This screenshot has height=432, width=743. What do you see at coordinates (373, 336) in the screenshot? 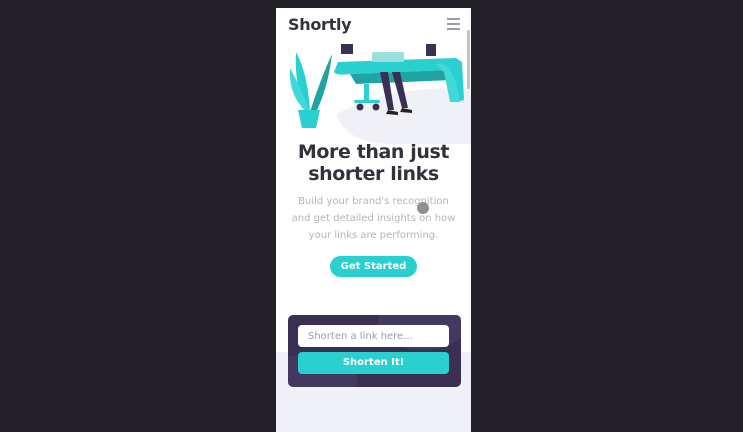
I see `shorten-link-input` at bounding box center [373, 336].